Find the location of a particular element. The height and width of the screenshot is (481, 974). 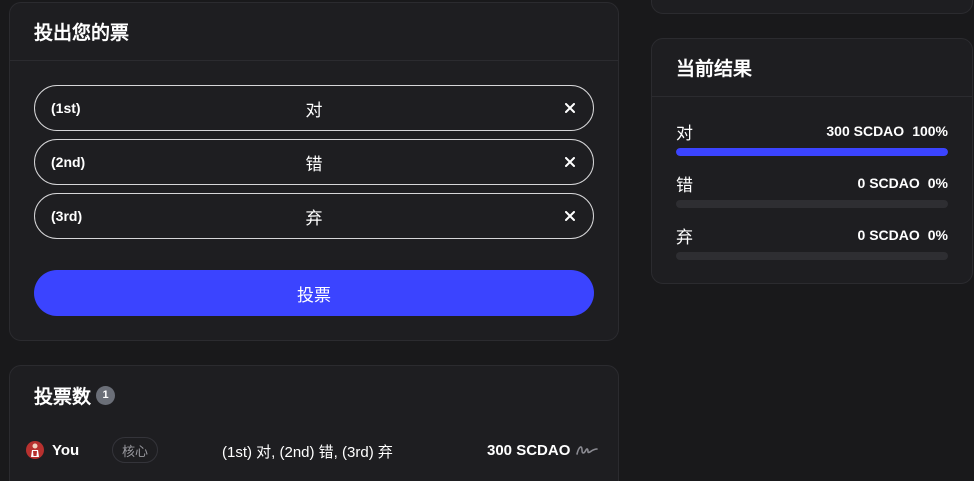

result-row: 错 0 SCDAO 0% is located at coordinates (812, 190).